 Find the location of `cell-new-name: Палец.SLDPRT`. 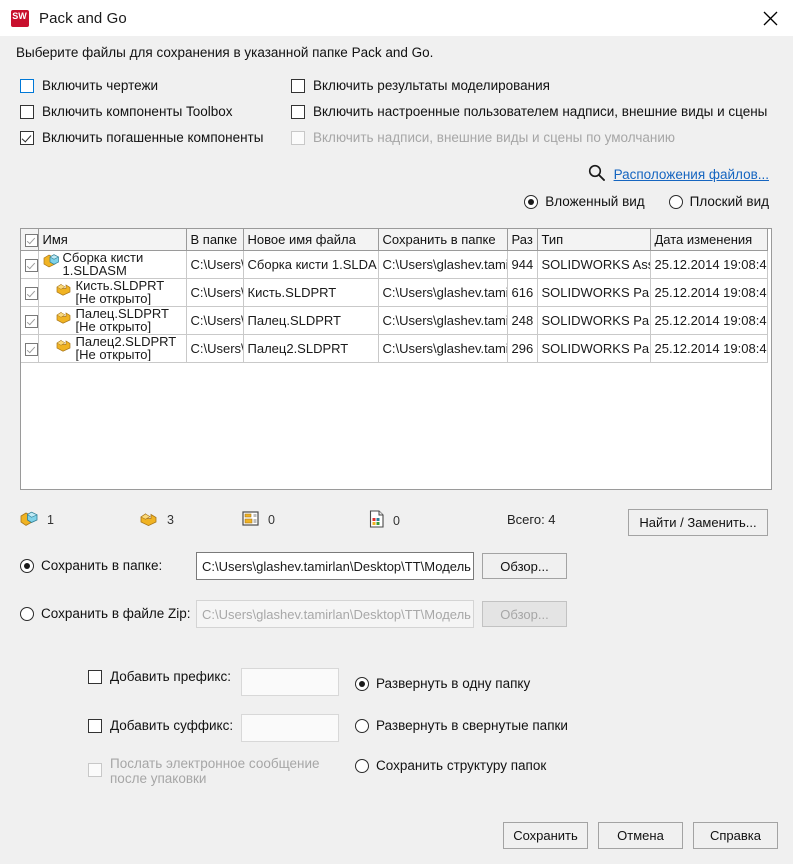

cell-new-name: Палец.SLDPRT is located at coordinates (311, 321).